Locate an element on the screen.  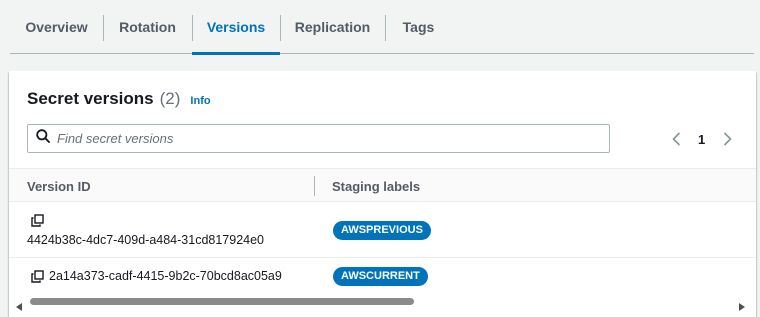
staging-label-badge: AWSCURRENT is located at coordinates (380, 276).